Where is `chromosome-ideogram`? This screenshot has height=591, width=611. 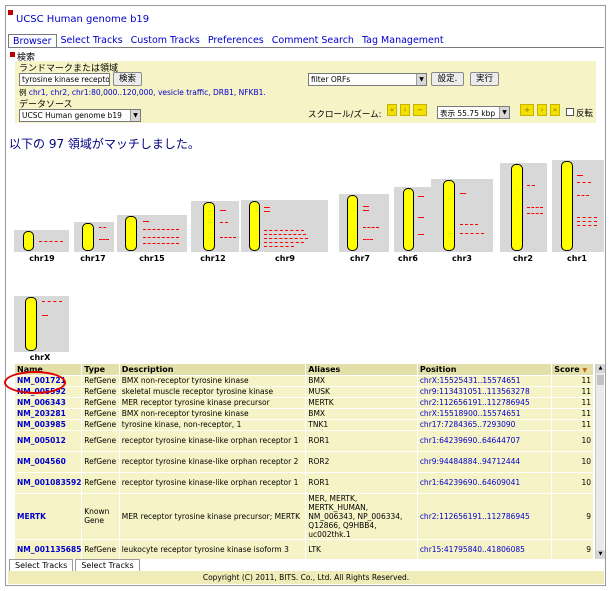 chromosome-ideogram is located at coordinates (31, 324).